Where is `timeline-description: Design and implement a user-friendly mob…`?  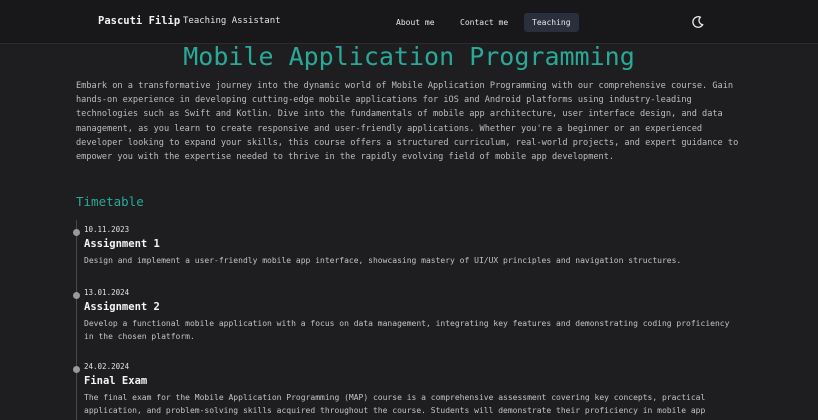
timeline-description: Design and implement a user-friendly mob… is located at coordinates (383, 260).